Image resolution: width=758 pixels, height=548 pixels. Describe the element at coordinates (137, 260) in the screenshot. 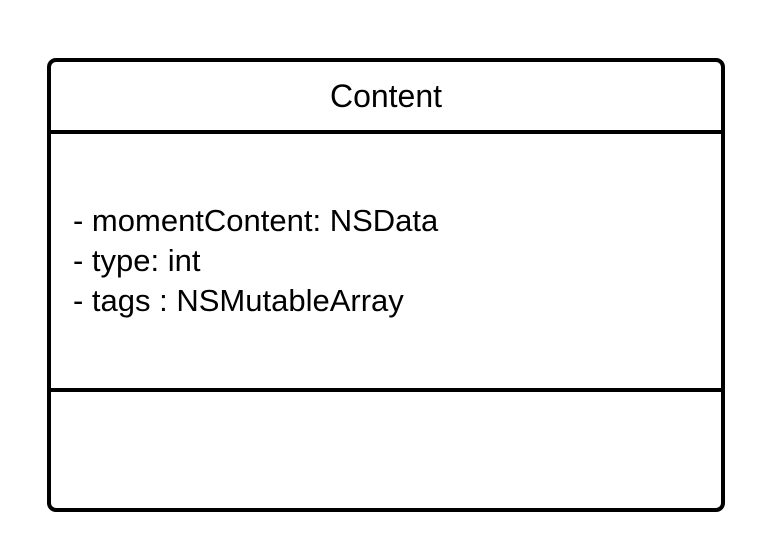

I see `attribute-item: - type: int` at that location.